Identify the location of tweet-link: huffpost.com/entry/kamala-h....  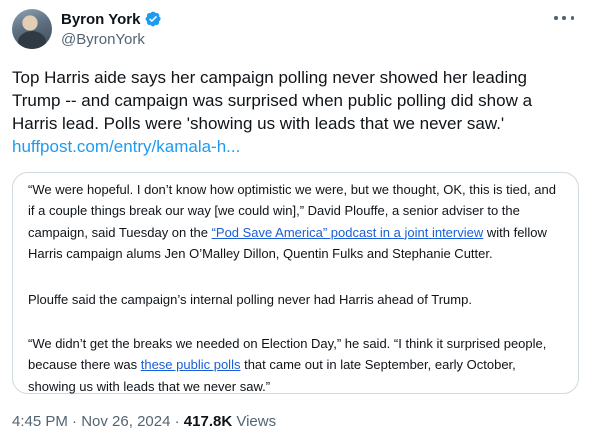
(295, 146).